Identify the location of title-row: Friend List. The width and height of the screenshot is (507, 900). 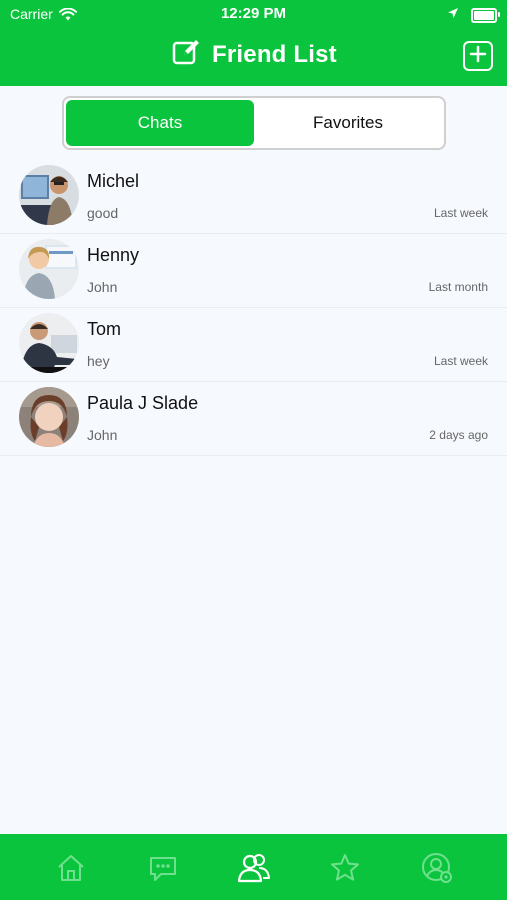
(253, 58).